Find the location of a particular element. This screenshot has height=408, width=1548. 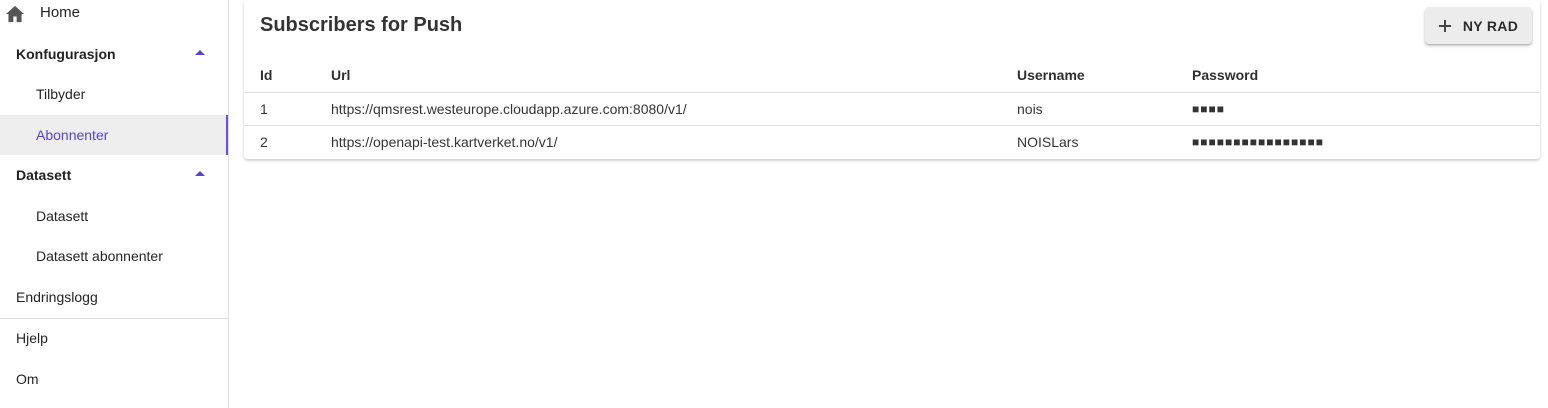

column-header-id: Id is located at coordinates (287, 75).